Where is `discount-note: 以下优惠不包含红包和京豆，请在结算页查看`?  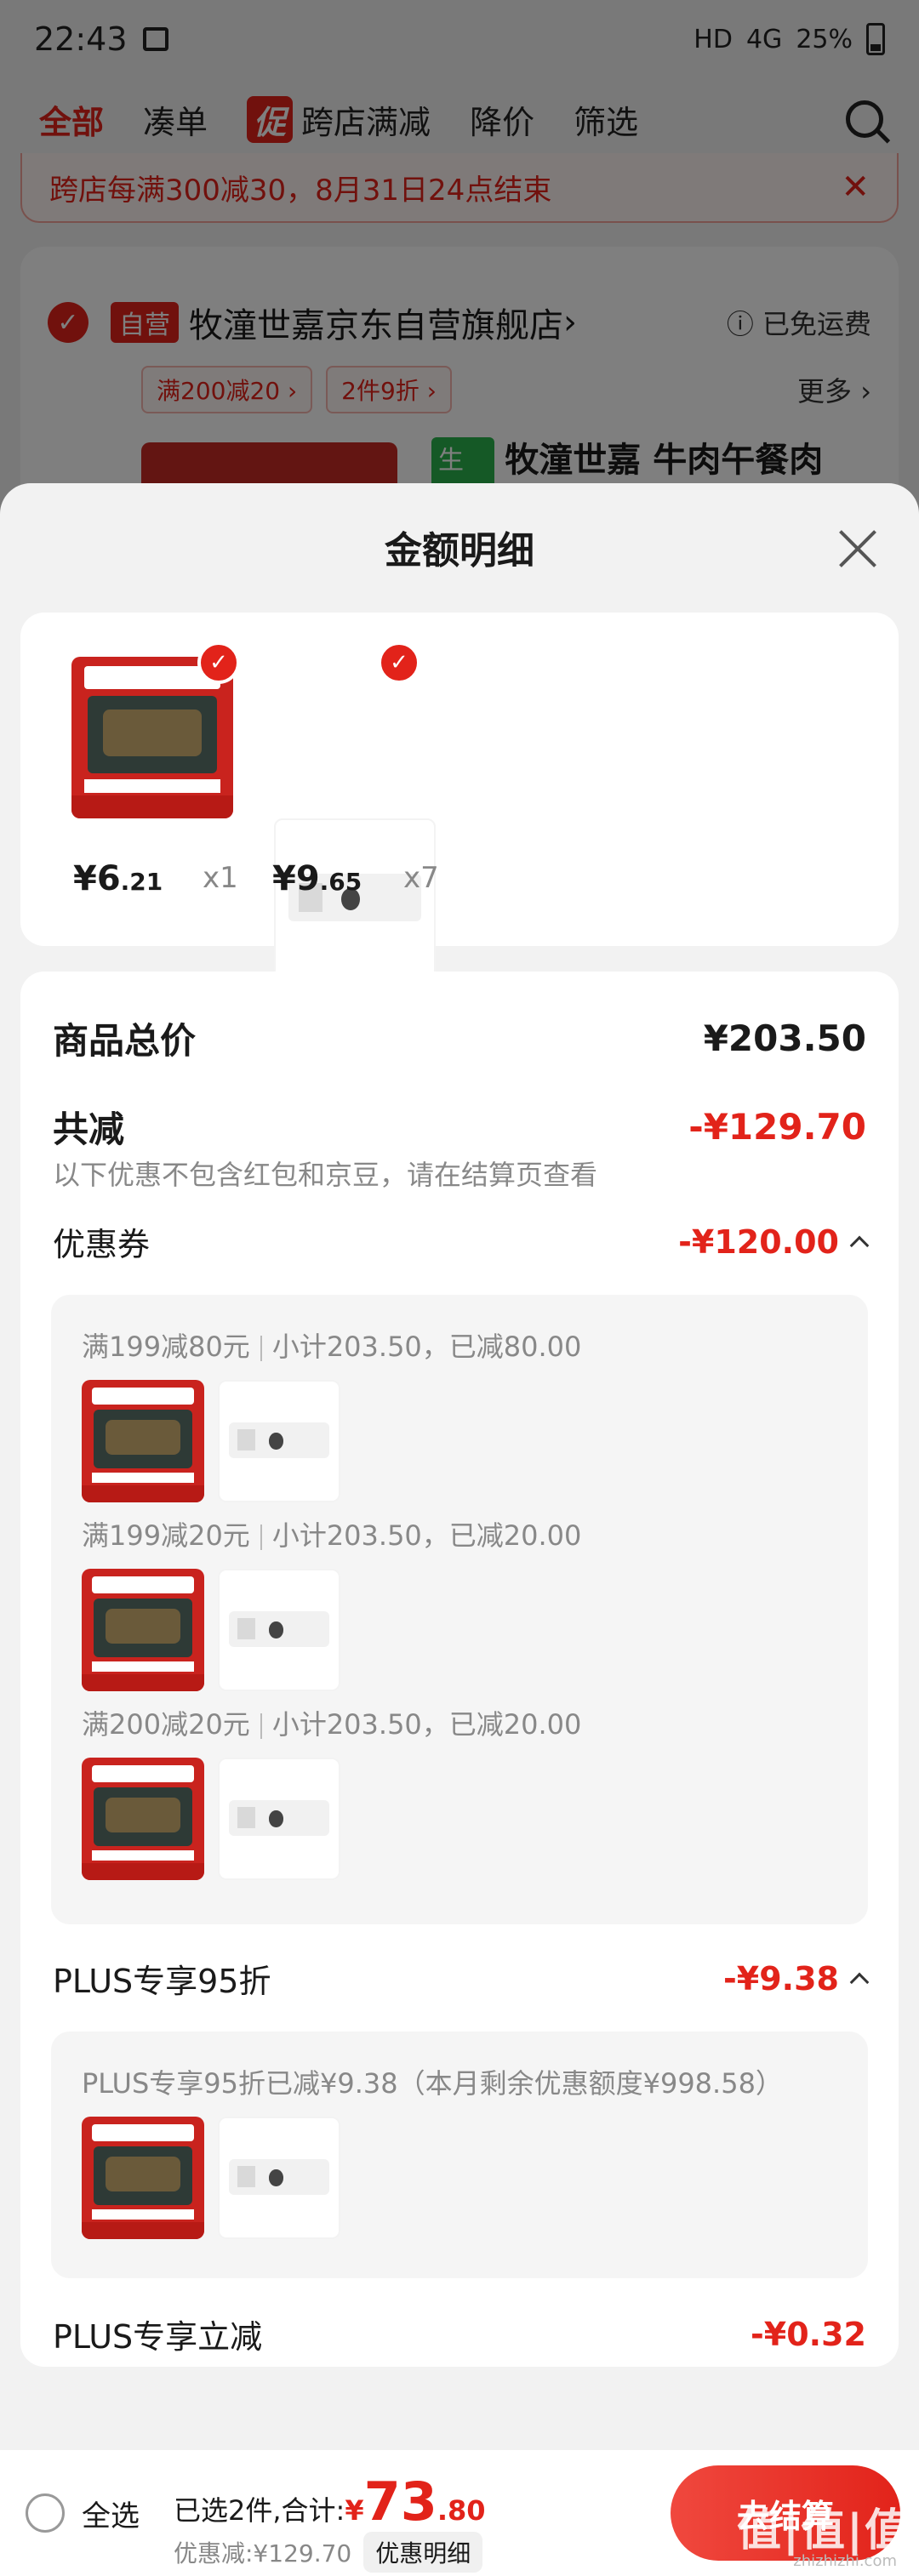 discount-note: 以下优惠不包含红包和京豆，请在结算页查看 is located at coordinates (325, 1175).